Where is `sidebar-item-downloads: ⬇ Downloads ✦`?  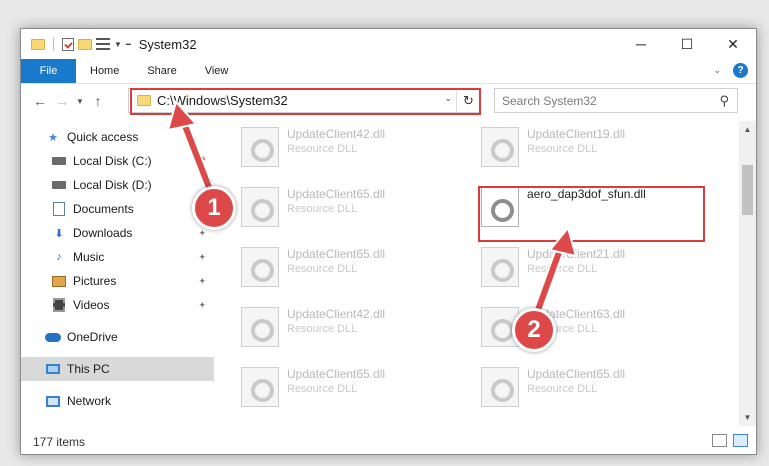 sidebar-item-downloads: ⬇ Downloads ✦ is located at coordinates (117, 233).